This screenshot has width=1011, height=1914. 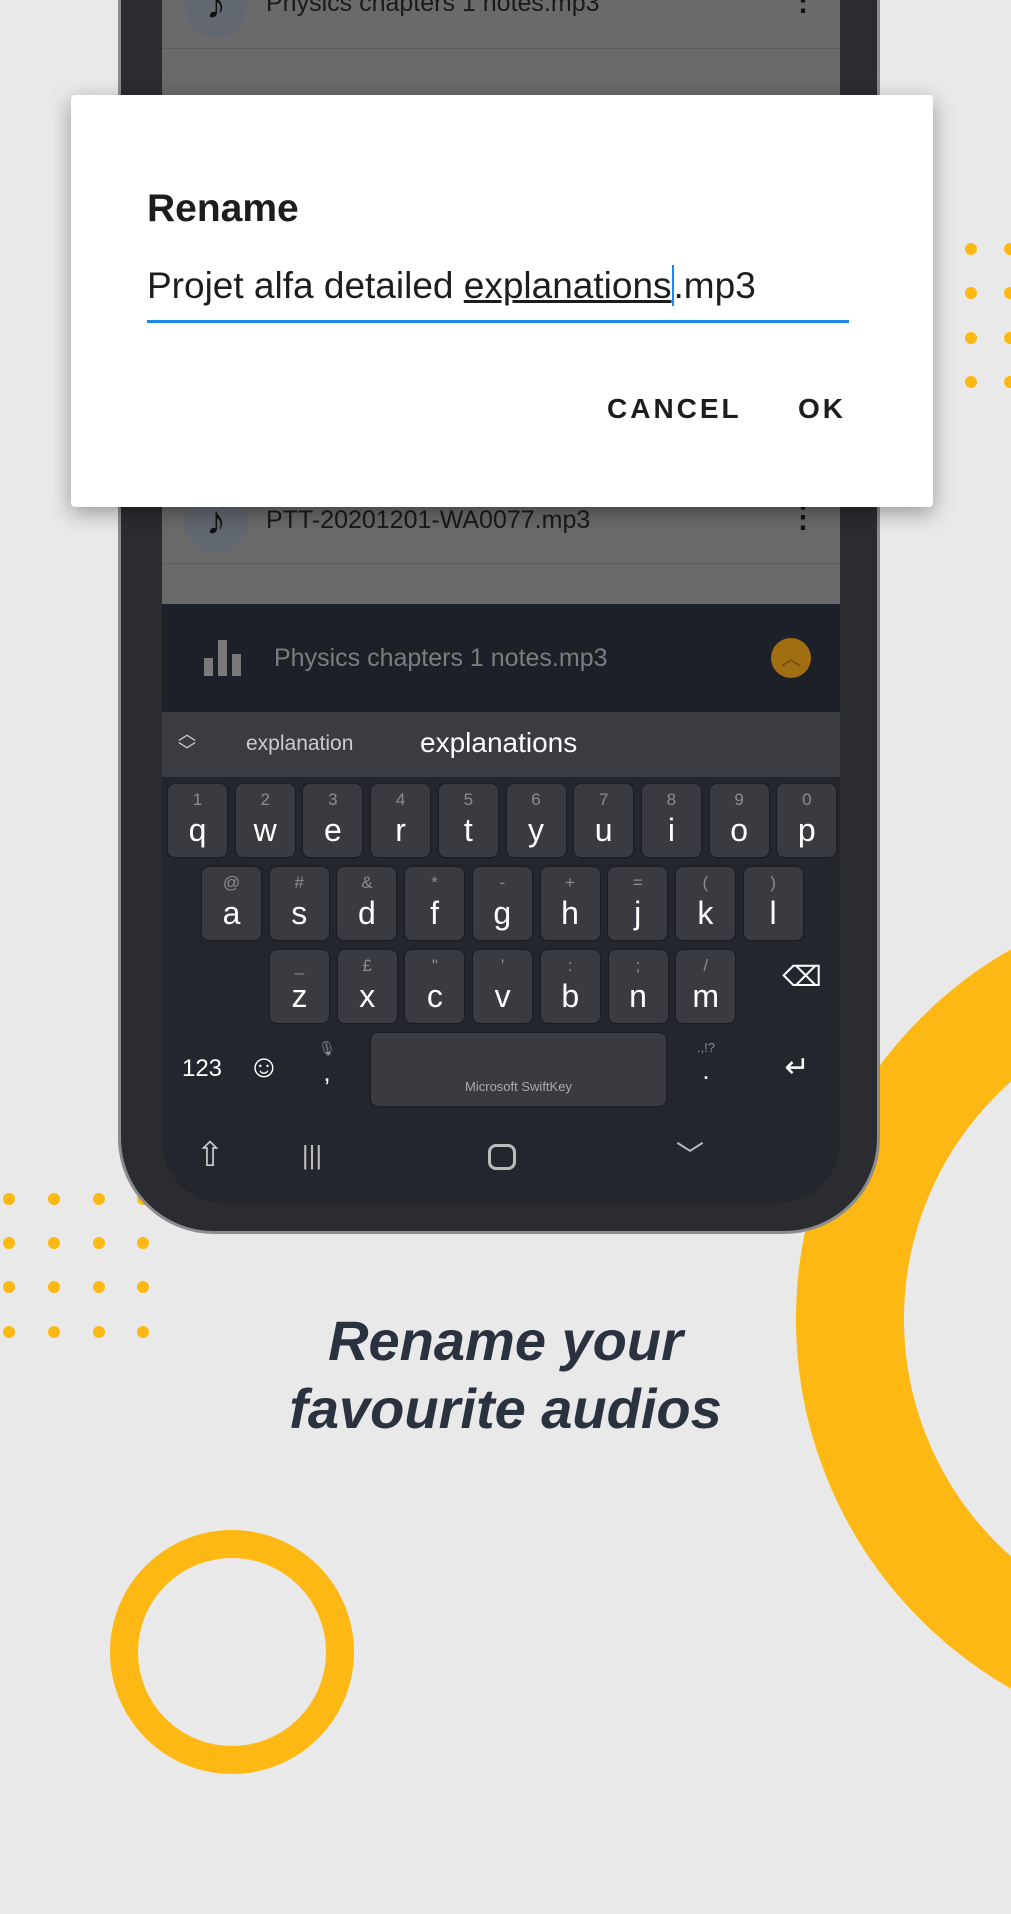 What do you see at coordinates (367, 986) in the screenshot?
I see `key-x: £ x` at bounding box center [367, 986].